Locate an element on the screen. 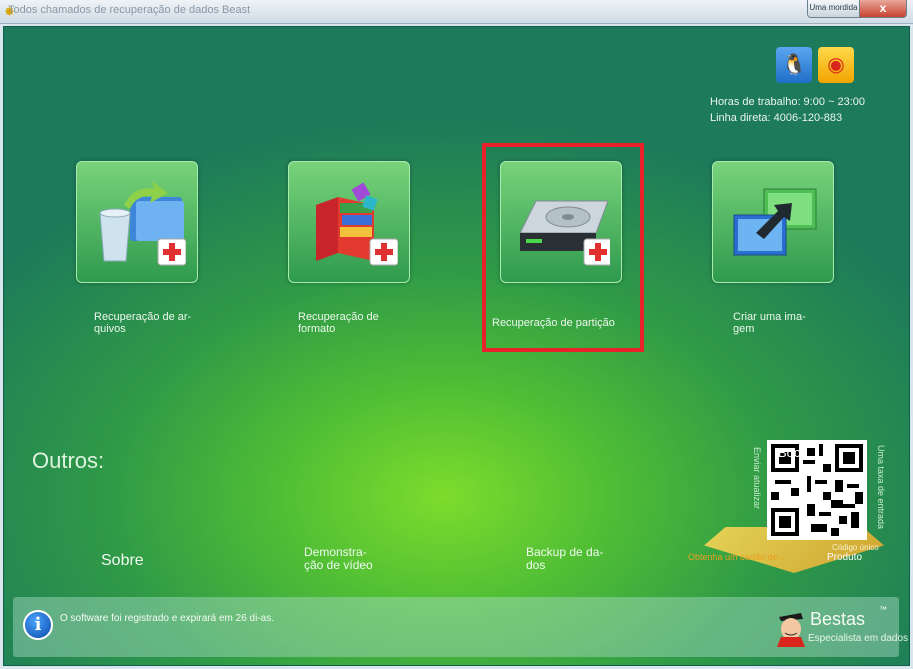 Image resolution: width=913 pixels, height=669 pixels. file-recovery-tile is located at coordinates (137, 222).